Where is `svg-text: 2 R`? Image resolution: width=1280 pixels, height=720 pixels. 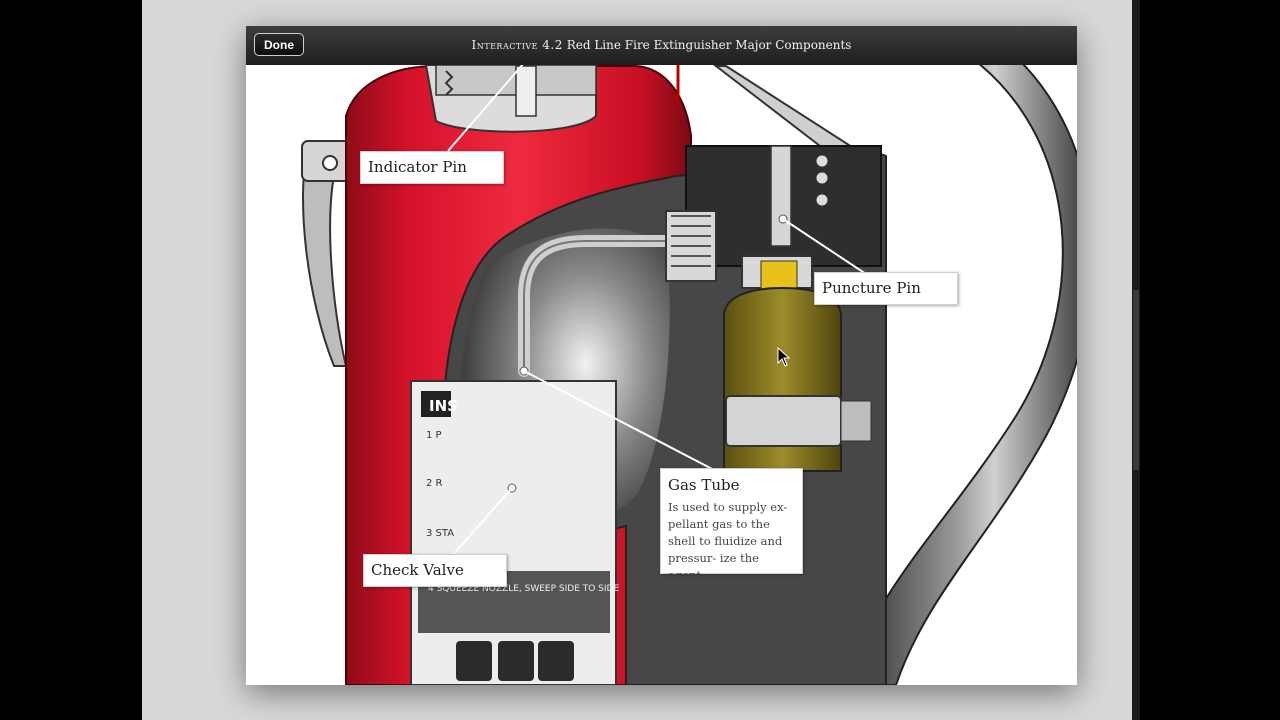 svg-text: 2 R is located at coordinates (434, 483).